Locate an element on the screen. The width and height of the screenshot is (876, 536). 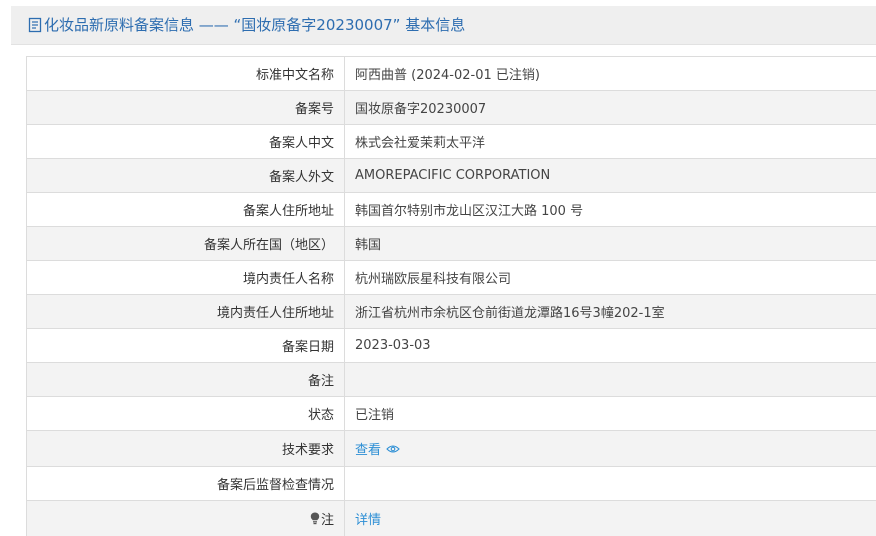
table-row: 备案后监督检查情况 is located at coordinates (451, 484).